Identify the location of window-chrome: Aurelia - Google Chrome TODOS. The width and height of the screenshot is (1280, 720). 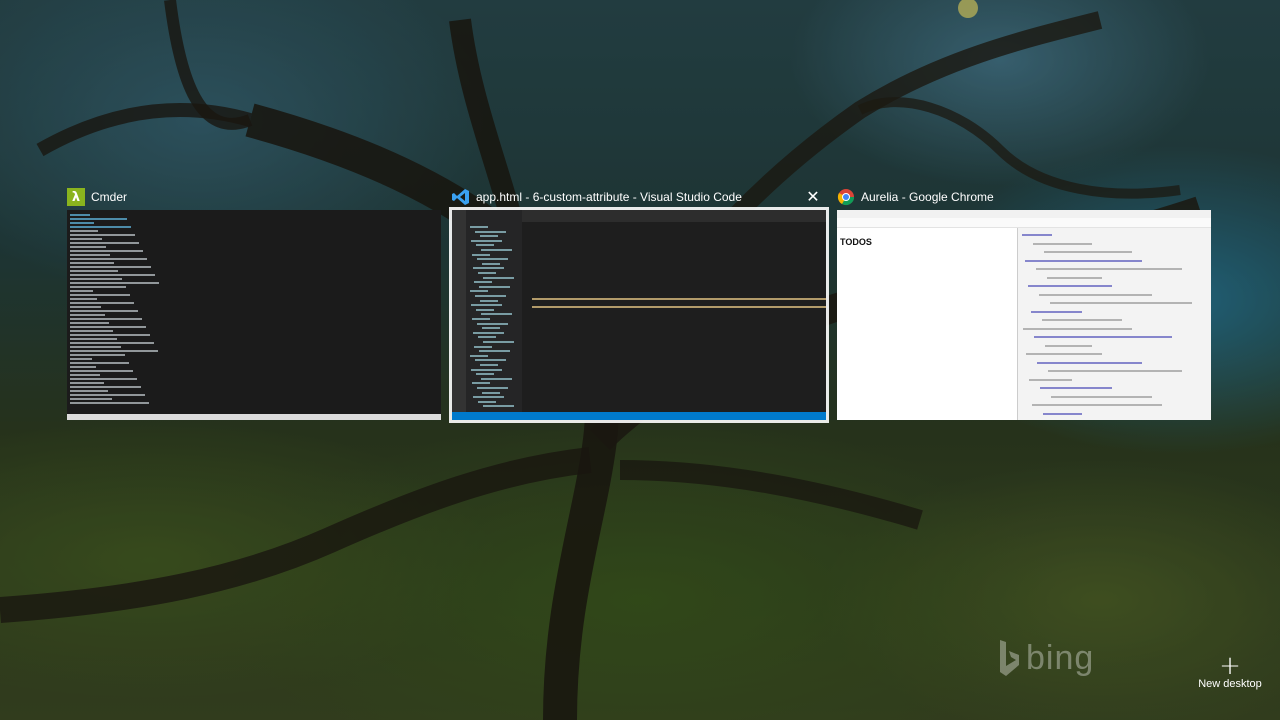
(1024, 302).